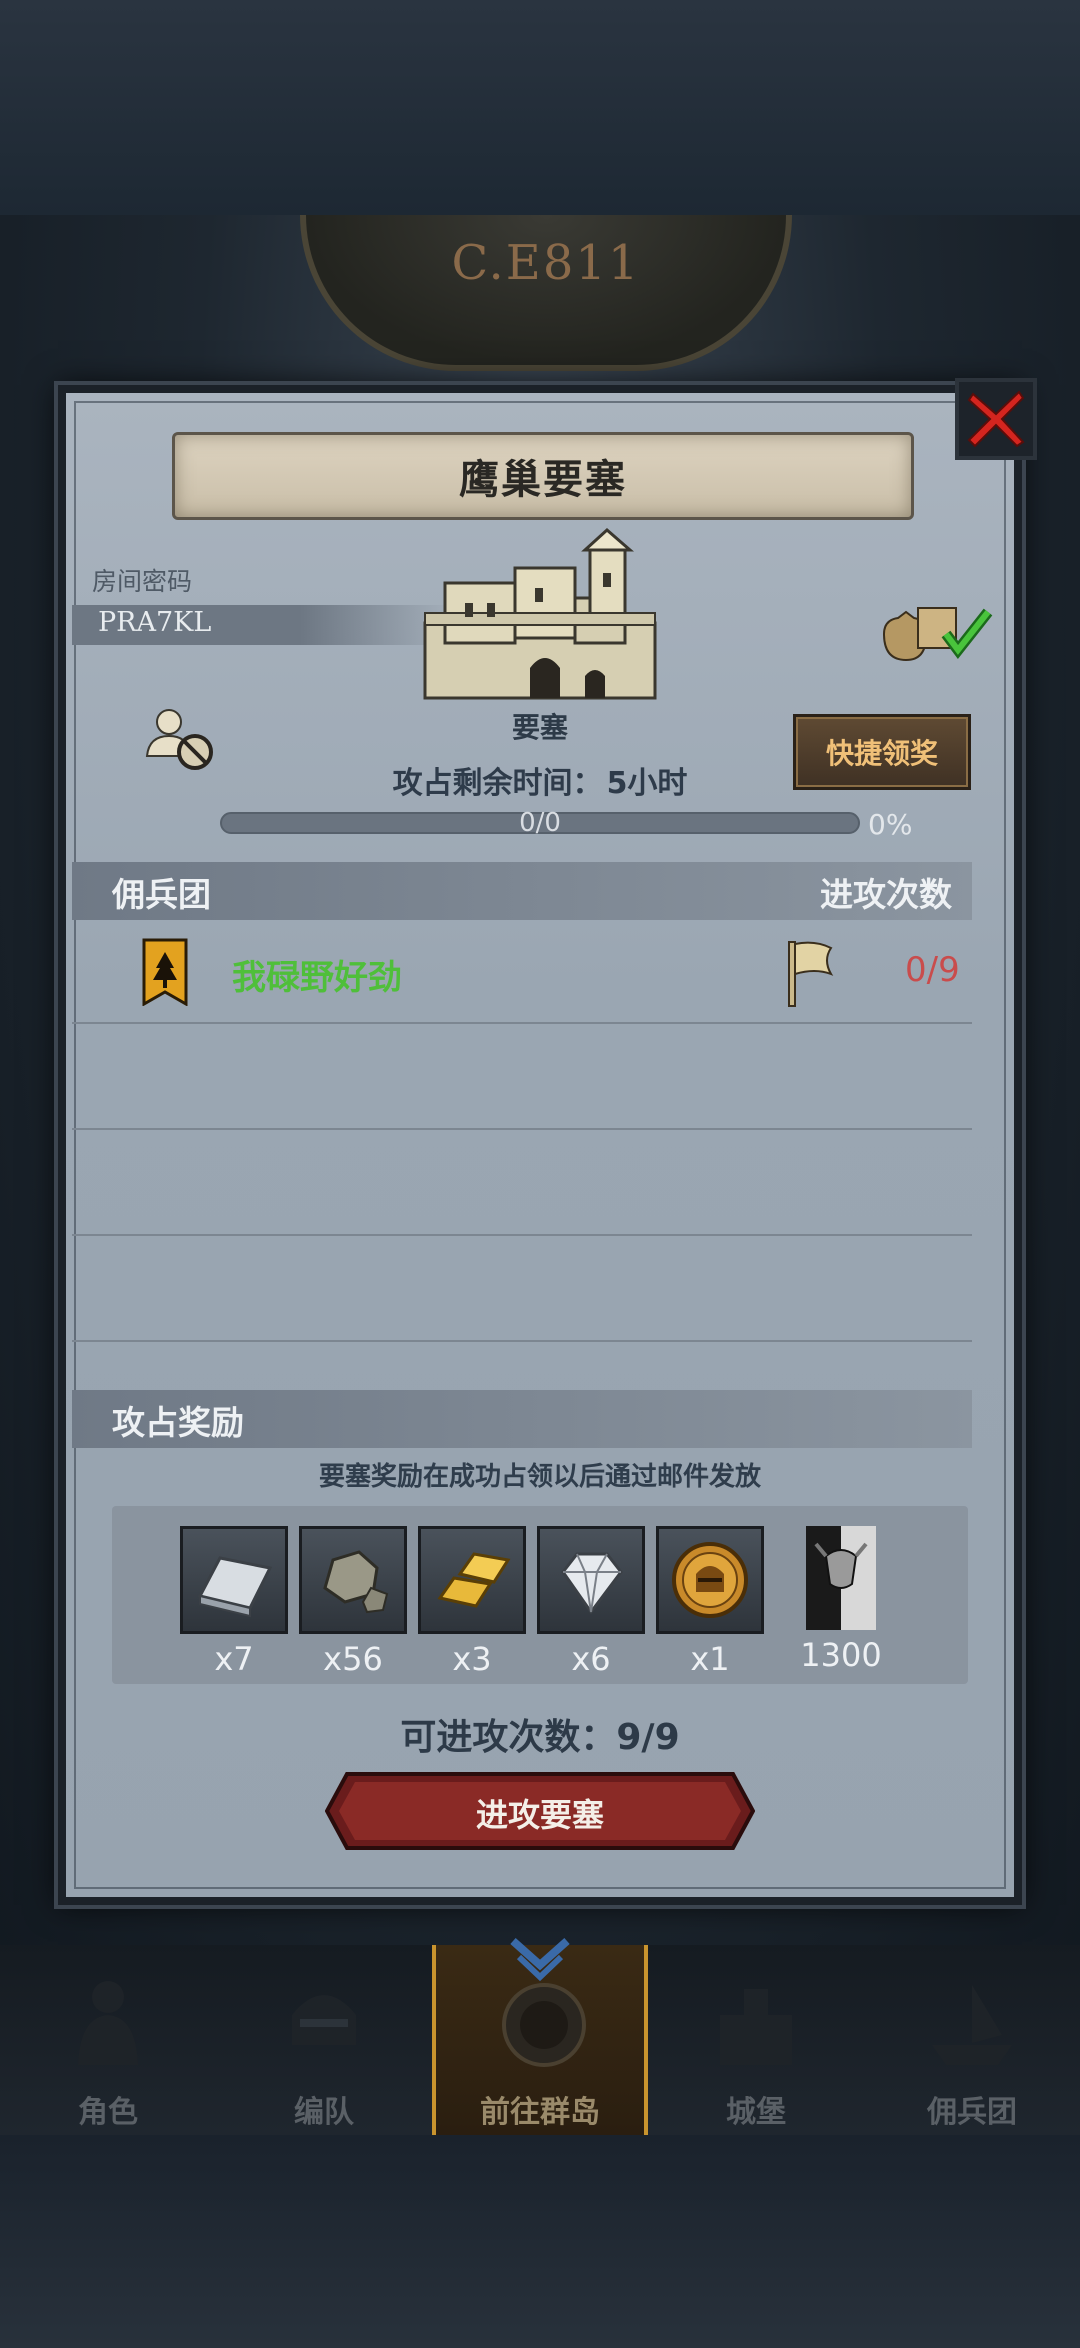 This screenshot has width=1080, height=2348. I want to click on flag-icon, so click(811, 974).